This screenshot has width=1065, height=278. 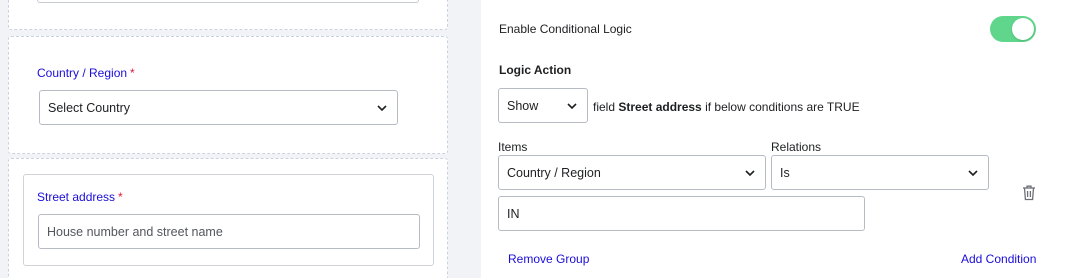 What do you see at coordinates (660, 107) in the screenshot?
I see `sentence-field-name: Street address` at bounding box center [660, 107].